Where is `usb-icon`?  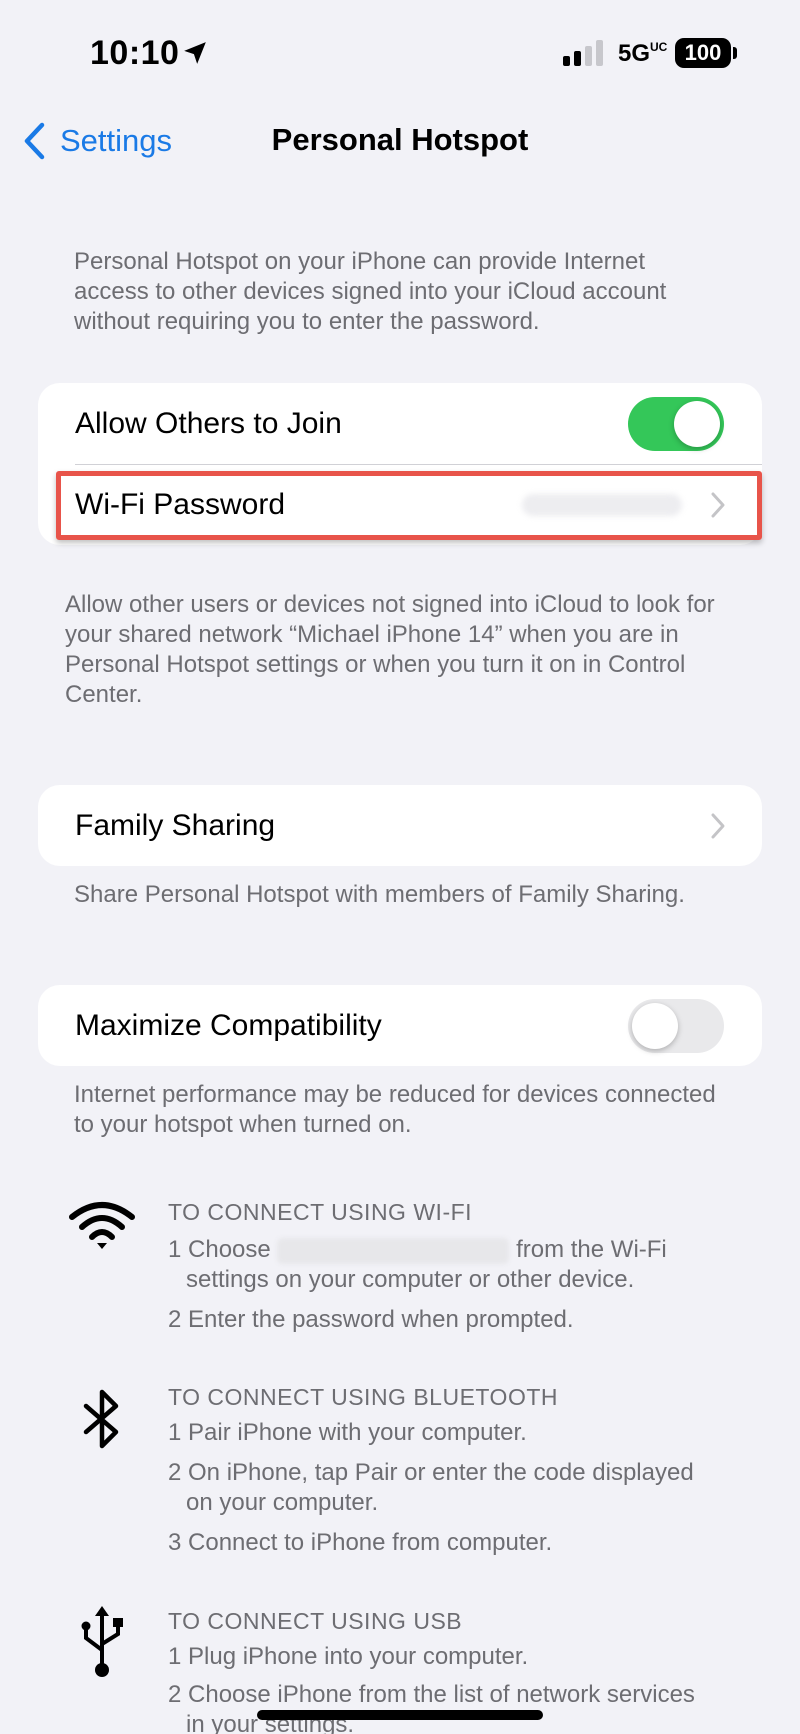
usb-icon is located at coordinates (102, 1641).